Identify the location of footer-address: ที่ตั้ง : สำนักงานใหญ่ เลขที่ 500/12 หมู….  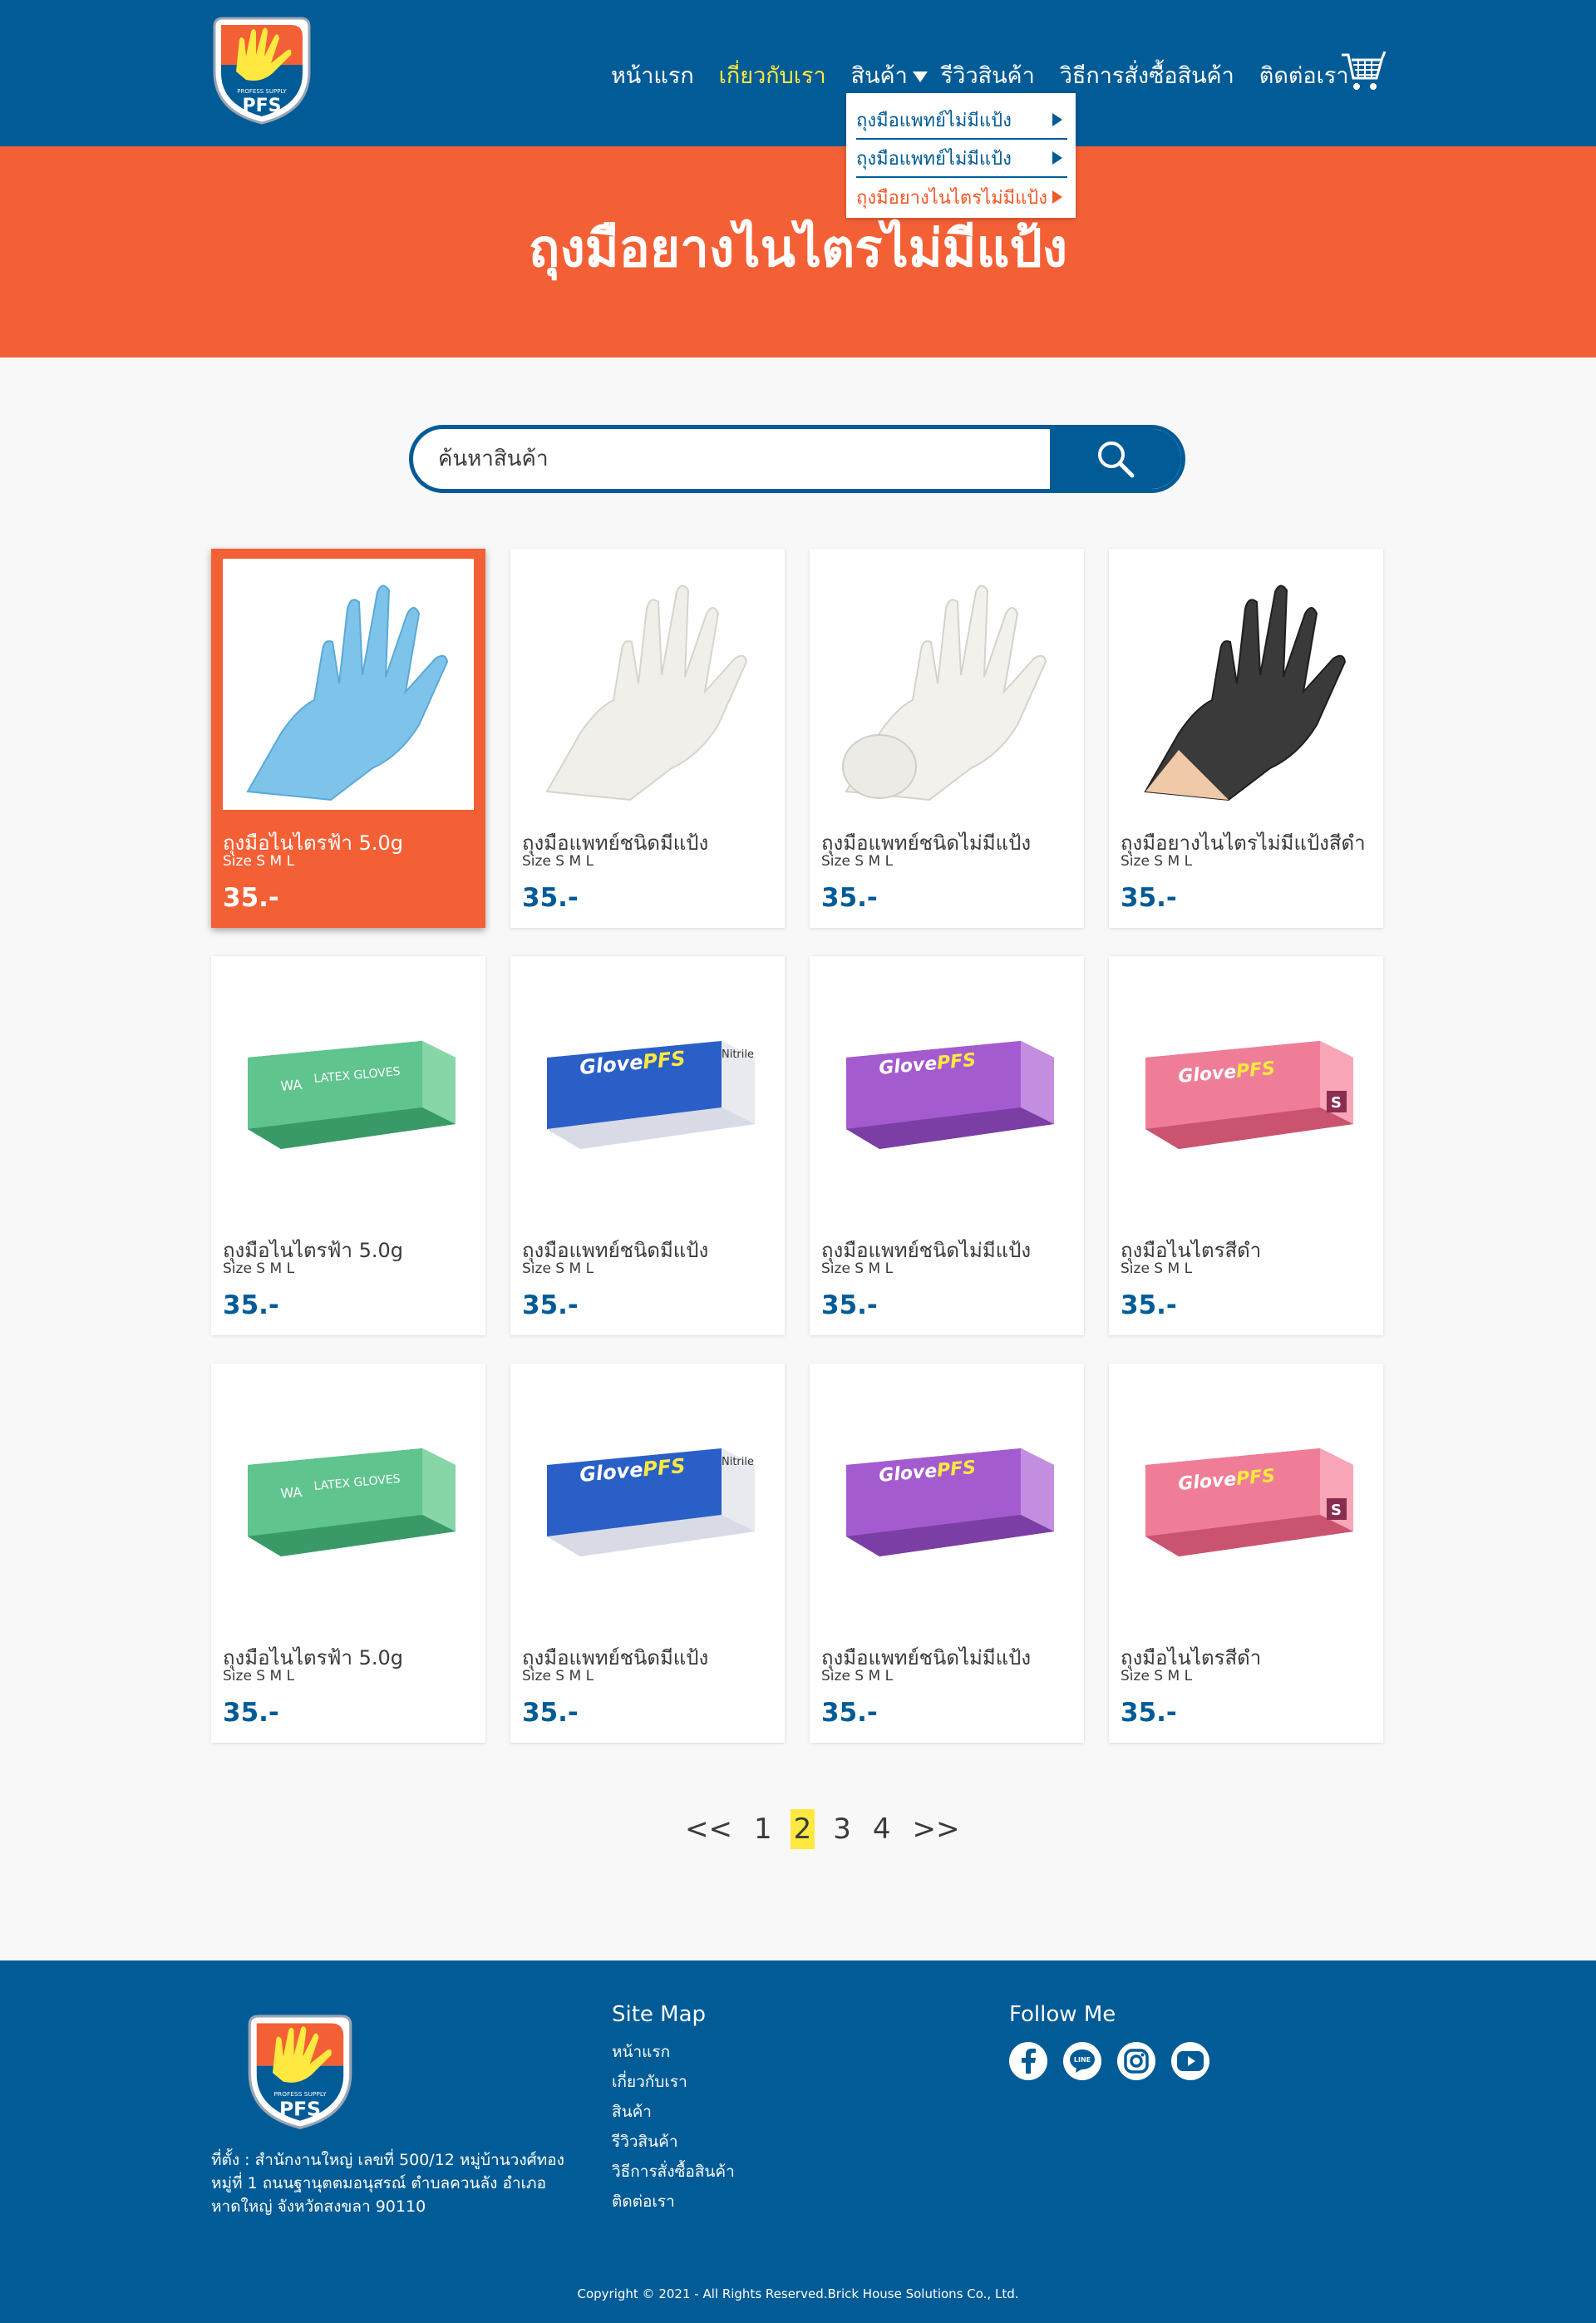
(387, 2183).